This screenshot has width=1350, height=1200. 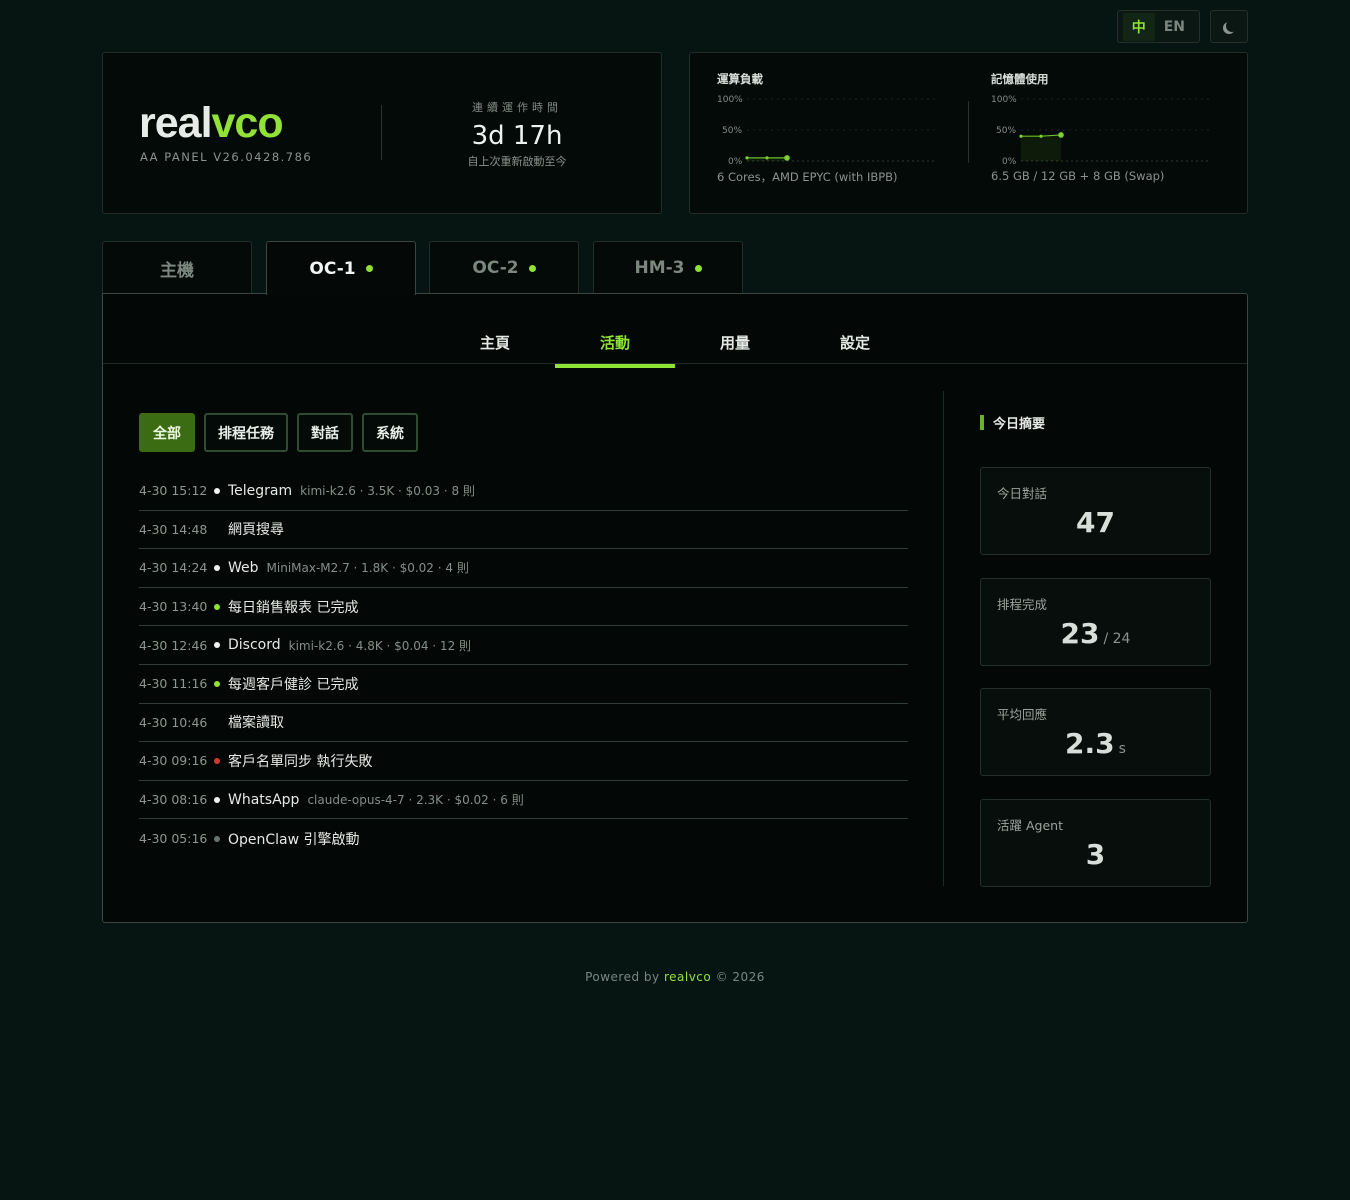 What do you see at coordinates (1095, 854) in the screenshot?
I see `summary-value: 3` at bounding box center [1095, 854].